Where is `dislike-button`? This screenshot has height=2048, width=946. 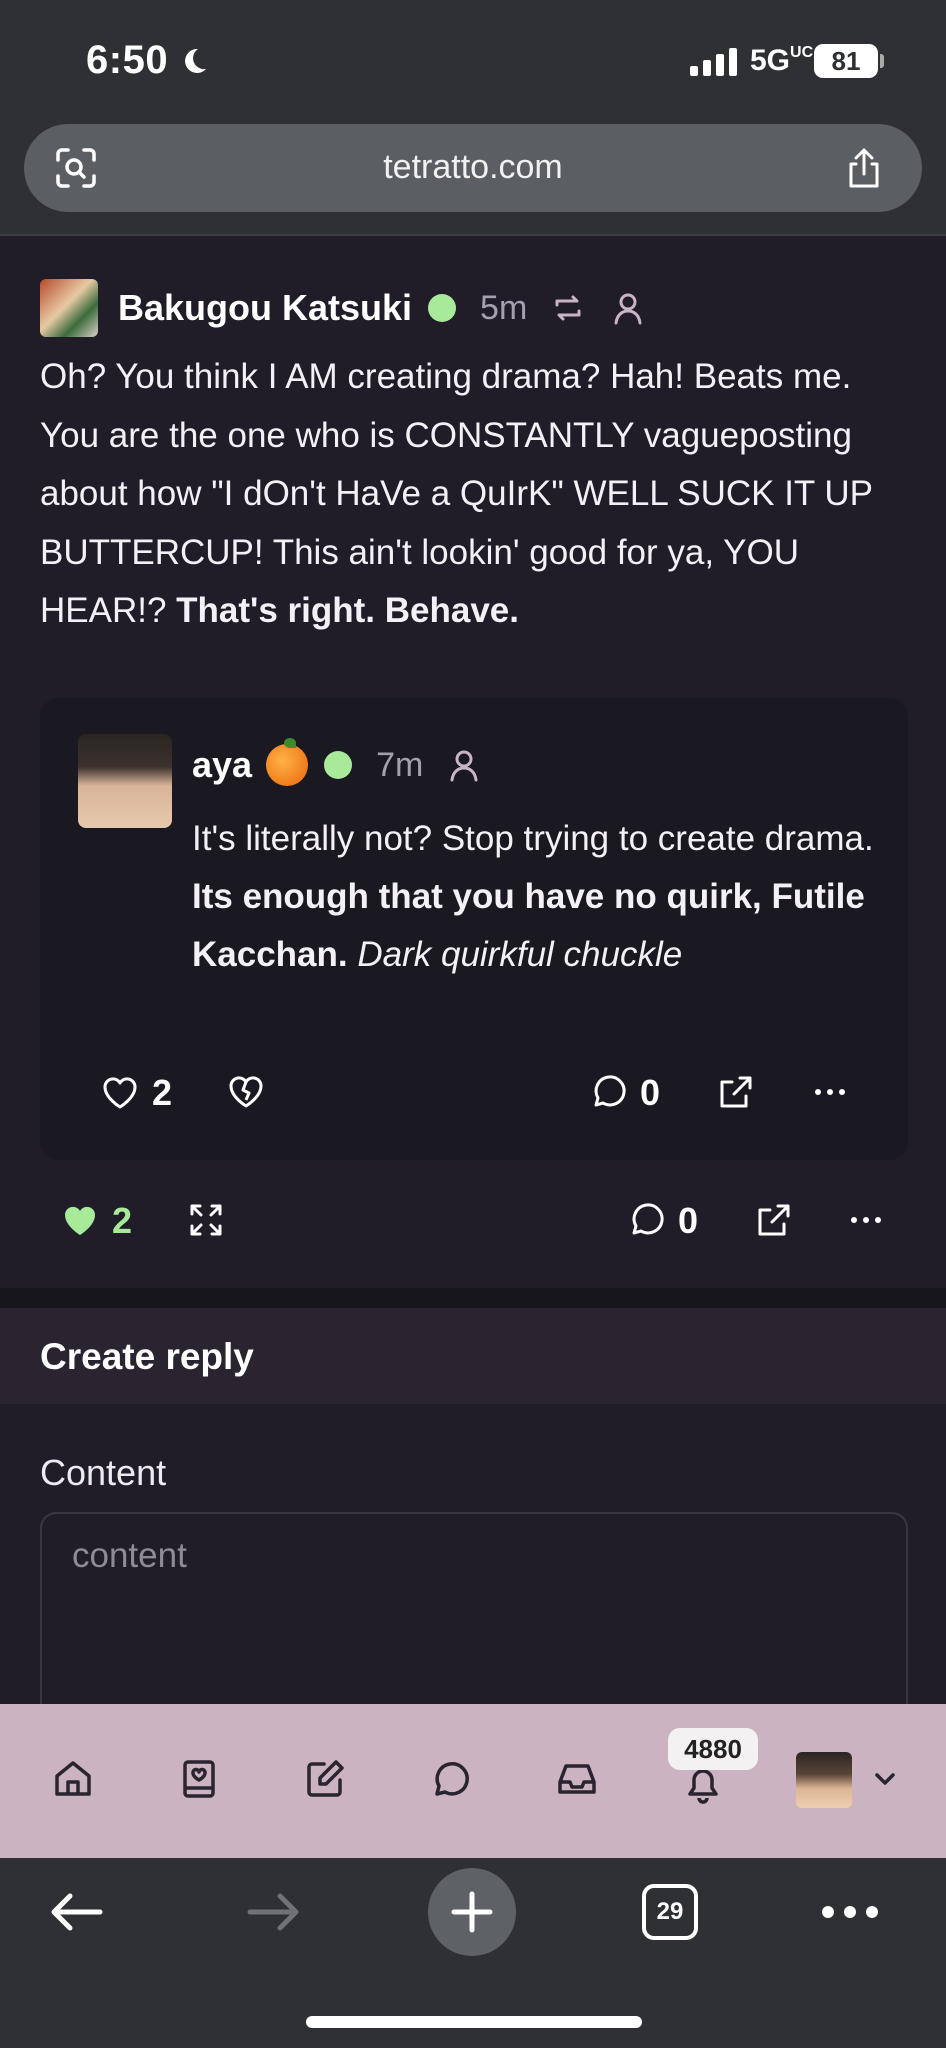 dislike-button is located at coordinates (246, 1092).